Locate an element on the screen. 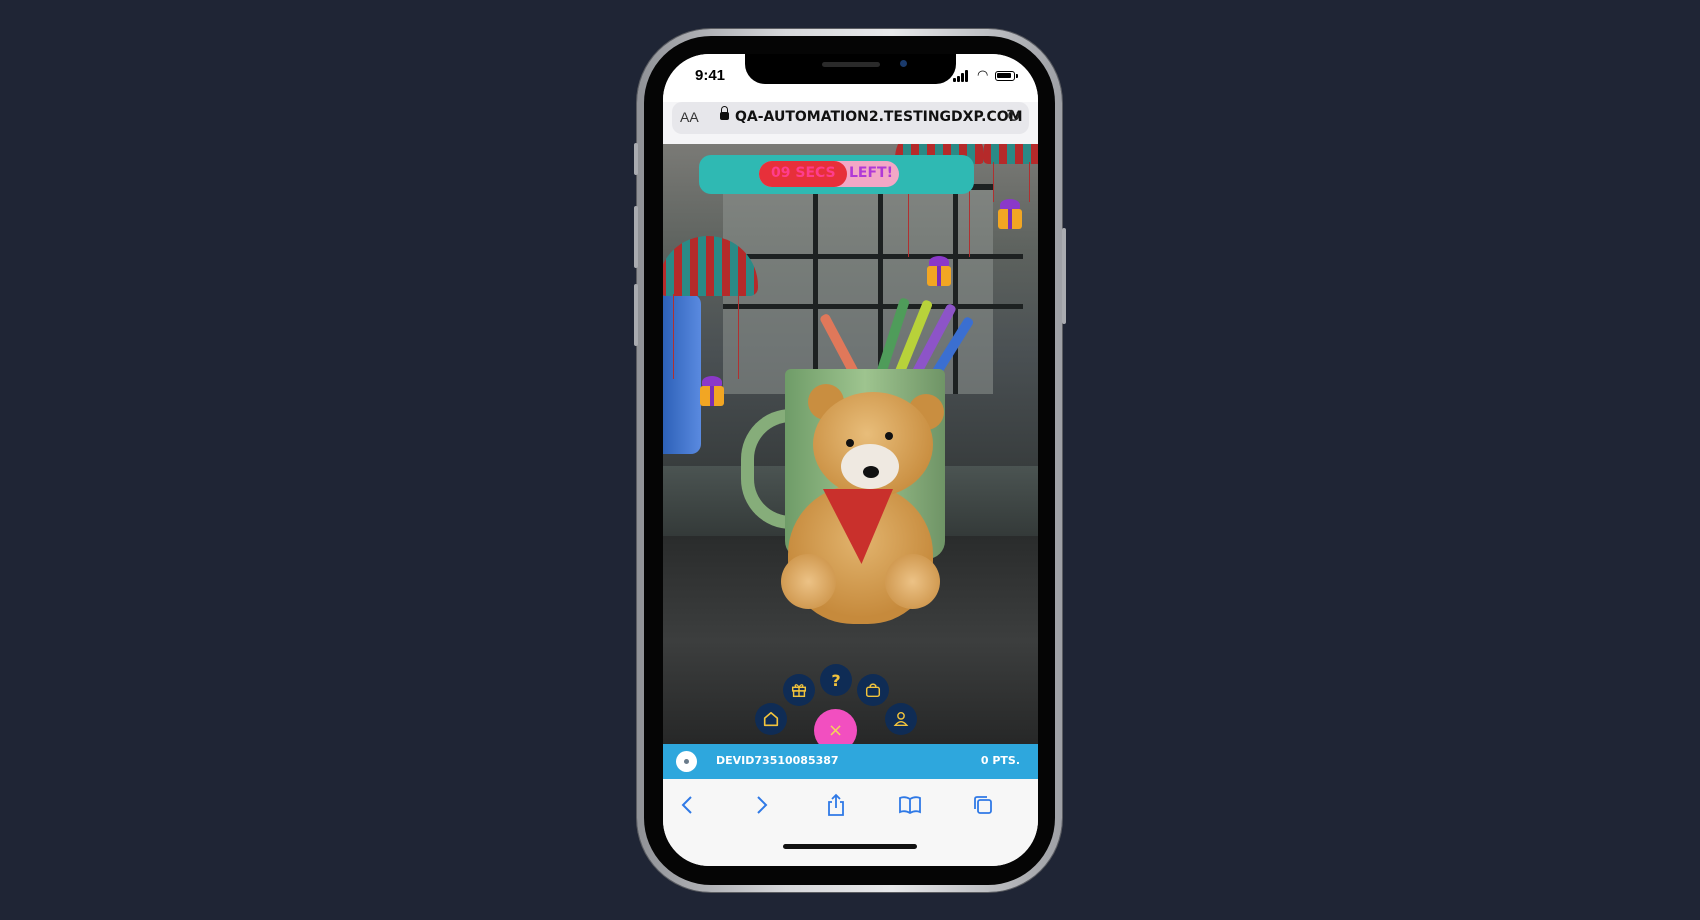 Image resolution: width=1700 pixels, height=920 pixels. wifi-icon: ◠ is located at coordinates (983, 75).